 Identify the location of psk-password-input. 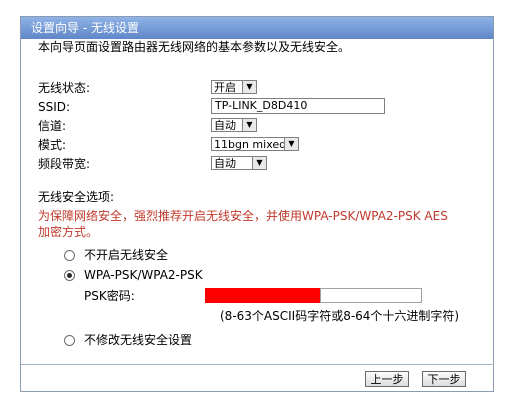
(371, 295).